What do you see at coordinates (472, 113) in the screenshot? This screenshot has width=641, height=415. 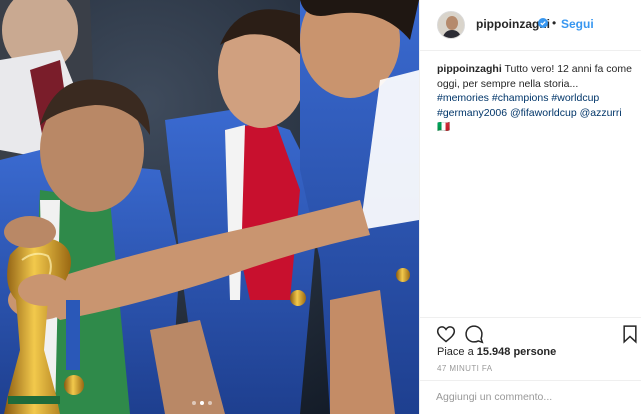 I see `hashtag-link: #germany2006` at bounding box center [472, 113].